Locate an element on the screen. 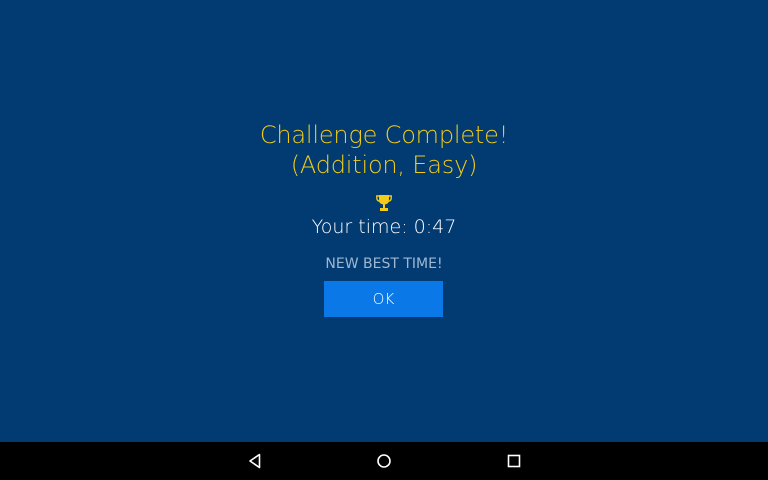  trophy-icon is located at coordinates (384, 203).